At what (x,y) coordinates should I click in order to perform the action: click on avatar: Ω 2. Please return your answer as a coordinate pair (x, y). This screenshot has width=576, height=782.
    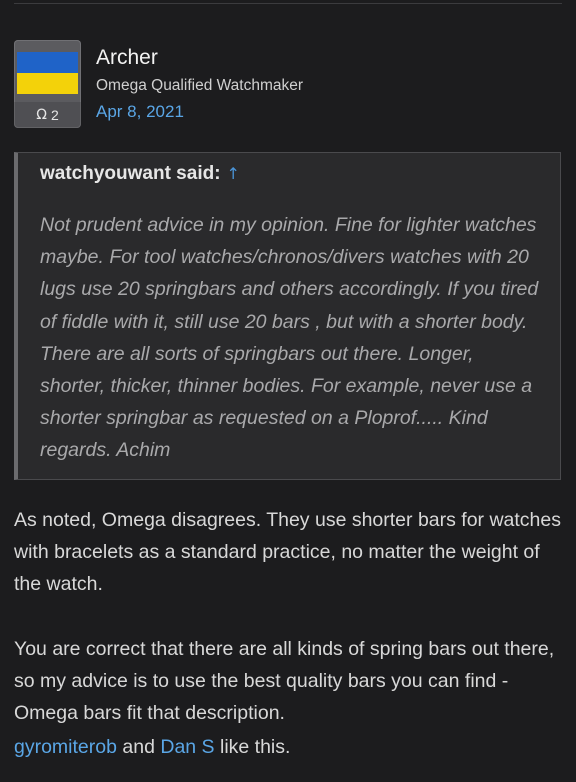
    Looking at the image, I should click on (47, 84).